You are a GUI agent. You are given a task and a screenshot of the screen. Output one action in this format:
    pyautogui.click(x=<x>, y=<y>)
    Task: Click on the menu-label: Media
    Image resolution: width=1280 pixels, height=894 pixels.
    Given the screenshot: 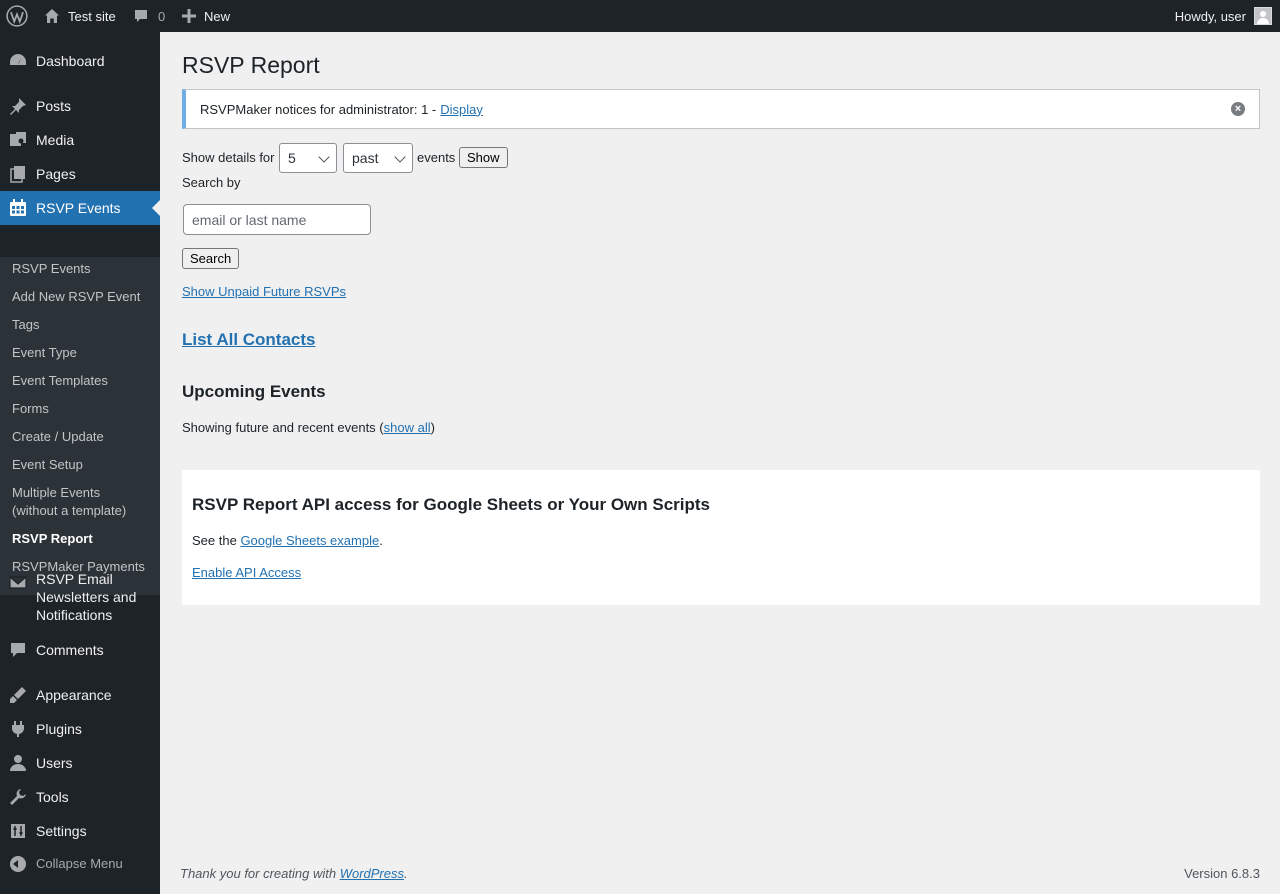 What is the action you would take?
    pyautogui.click(x=55, y=140)
    